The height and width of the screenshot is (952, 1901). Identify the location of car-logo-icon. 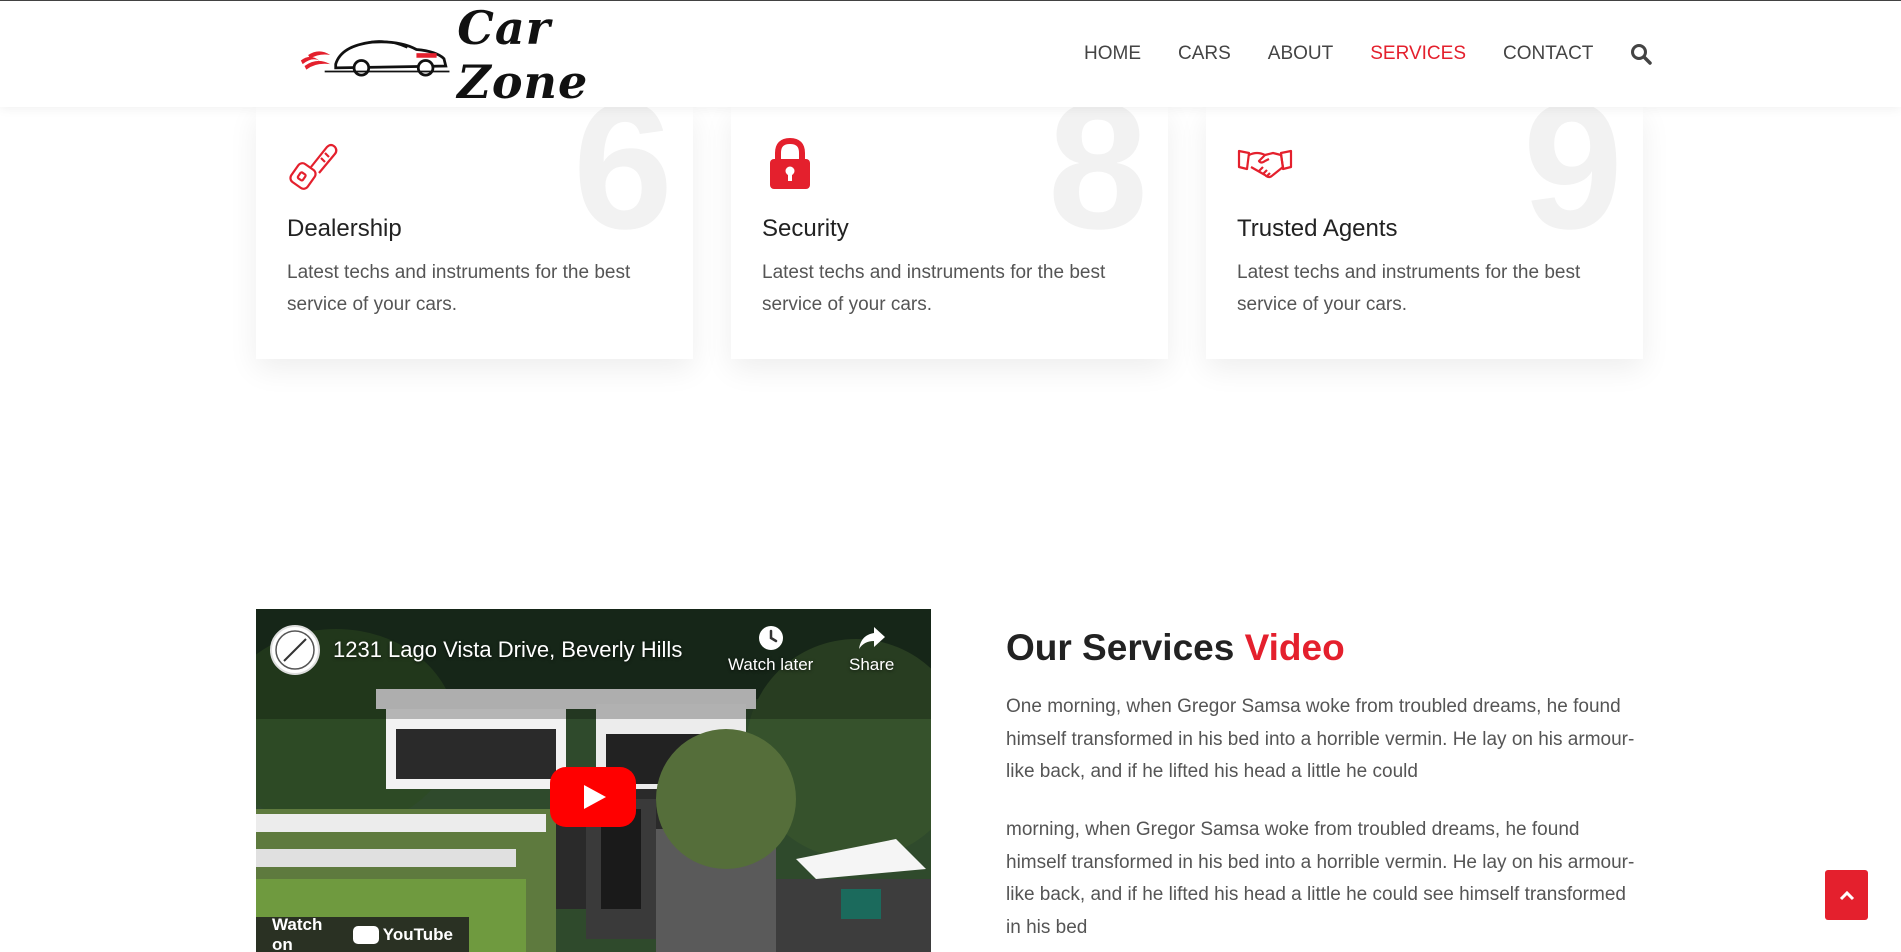
(375, 58).